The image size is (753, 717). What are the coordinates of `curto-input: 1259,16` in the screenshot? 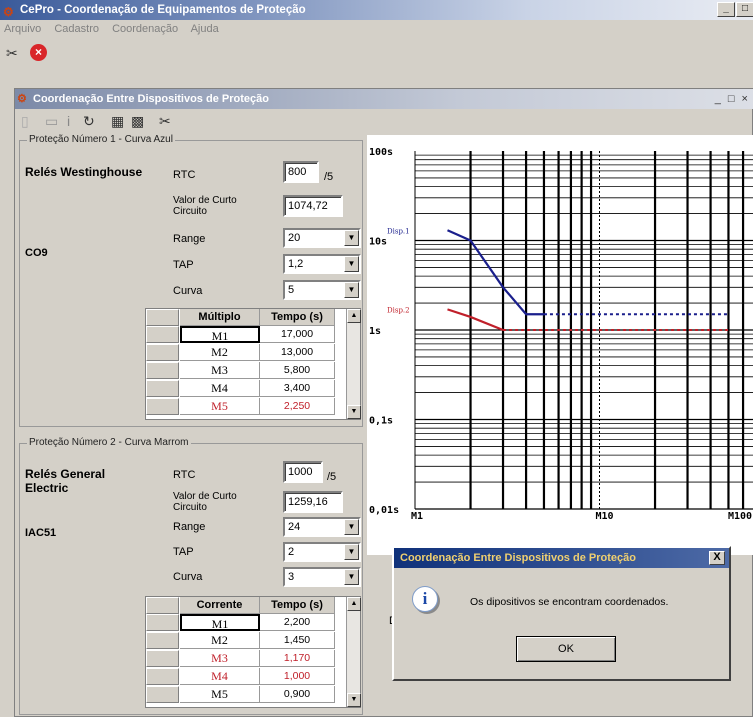 It's located at (313, 502).